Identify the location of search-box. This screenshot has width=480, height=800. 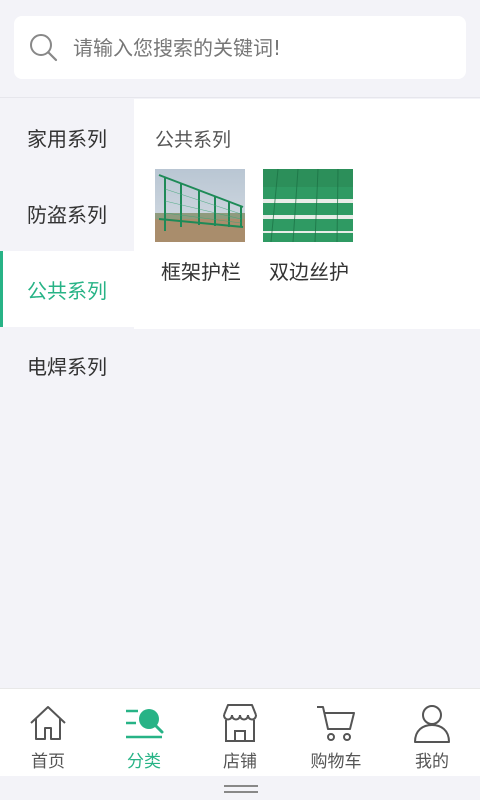
(240, 47).